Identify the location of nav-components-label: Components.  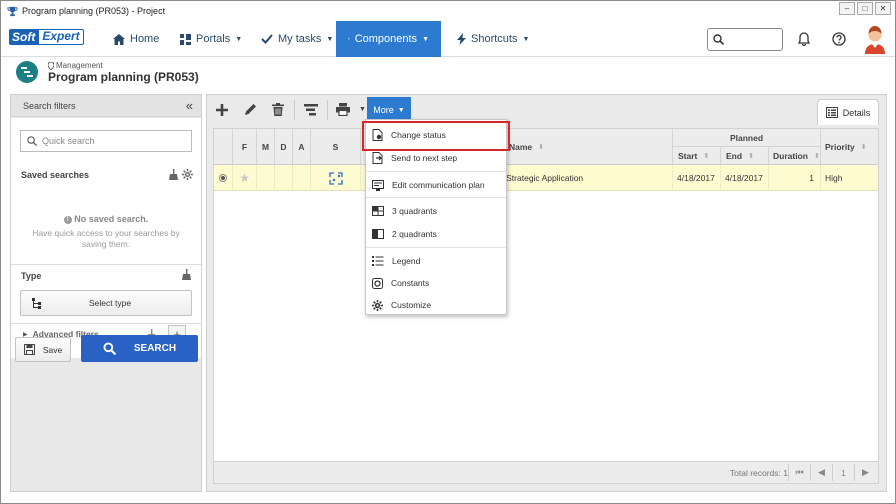
(386, 39).